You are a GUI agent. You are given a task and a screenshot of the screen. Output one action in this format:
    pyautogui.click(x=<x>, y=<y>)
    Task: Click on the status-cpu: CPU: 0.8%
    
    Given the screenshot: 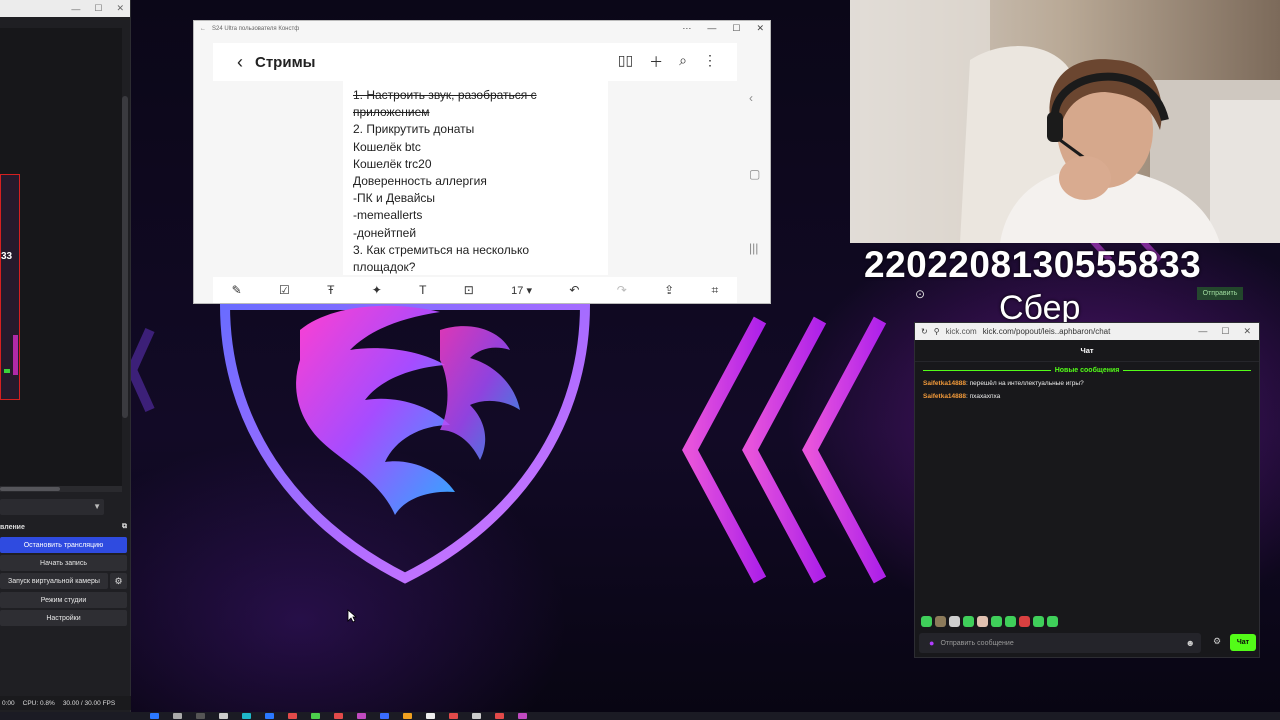 What is the action you would take?
    pyautogui.click(x=38, y=703)
    